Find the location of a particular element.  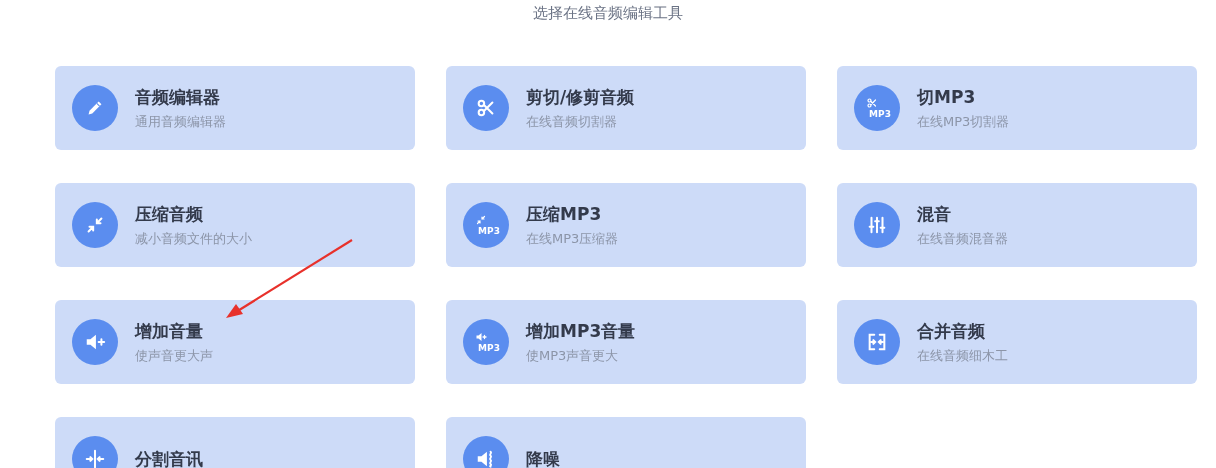

tool-subtitle: 减小音频文件的大小 is located at coordinates (193, 238).